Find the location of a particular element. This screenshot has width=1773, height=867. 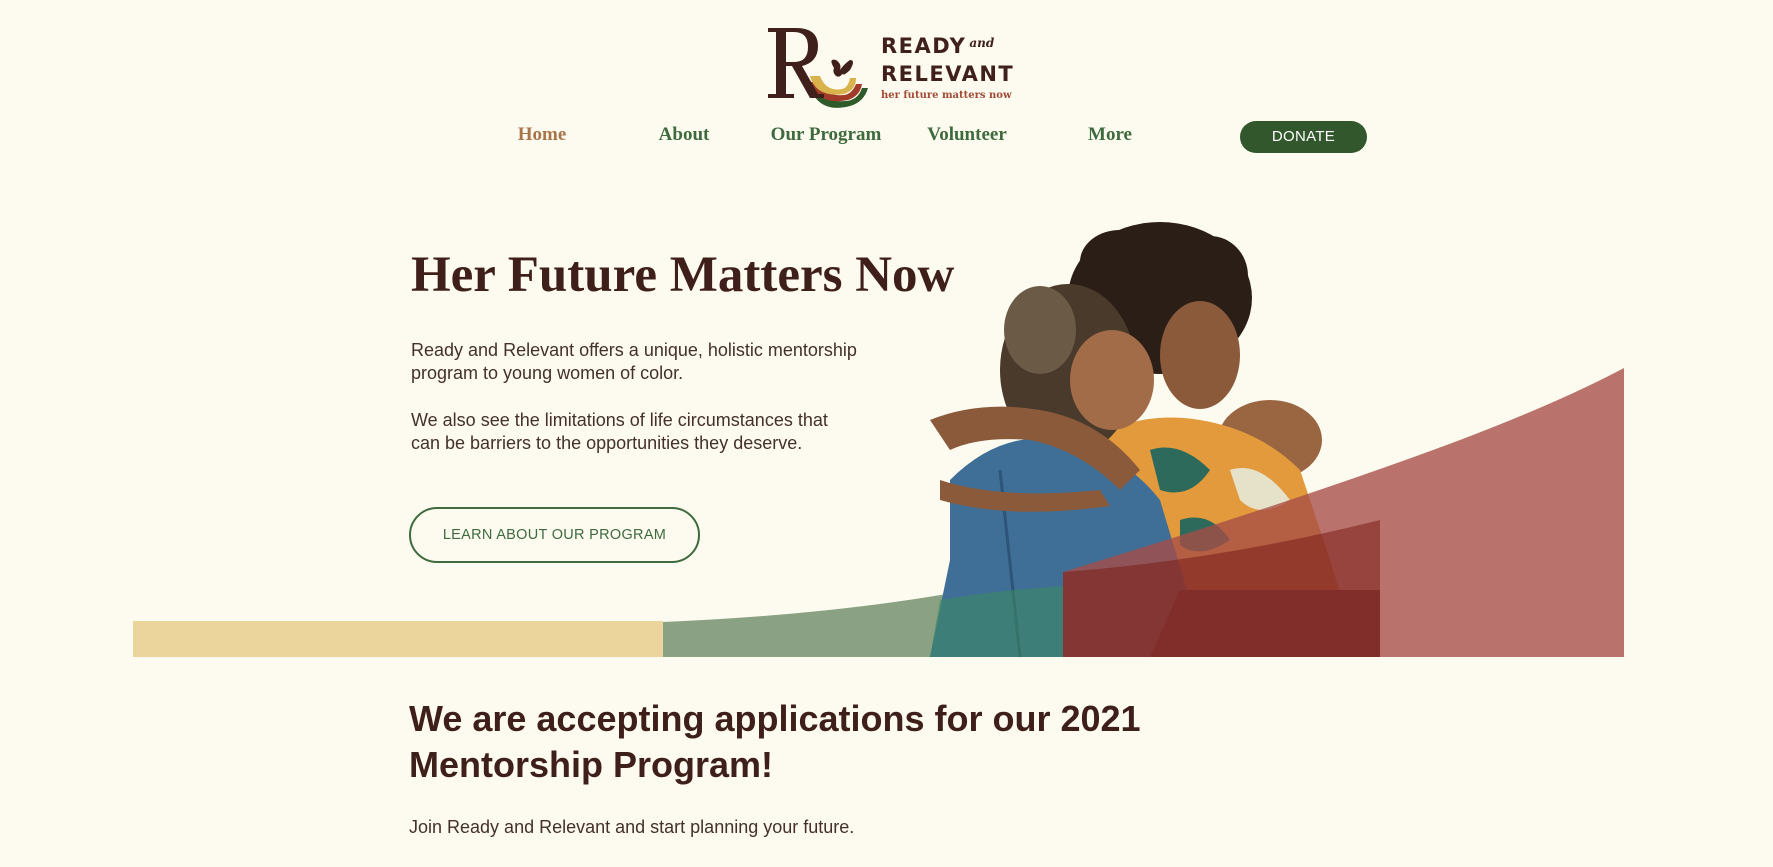

hero-photo is located at coordinates (1155, 440).